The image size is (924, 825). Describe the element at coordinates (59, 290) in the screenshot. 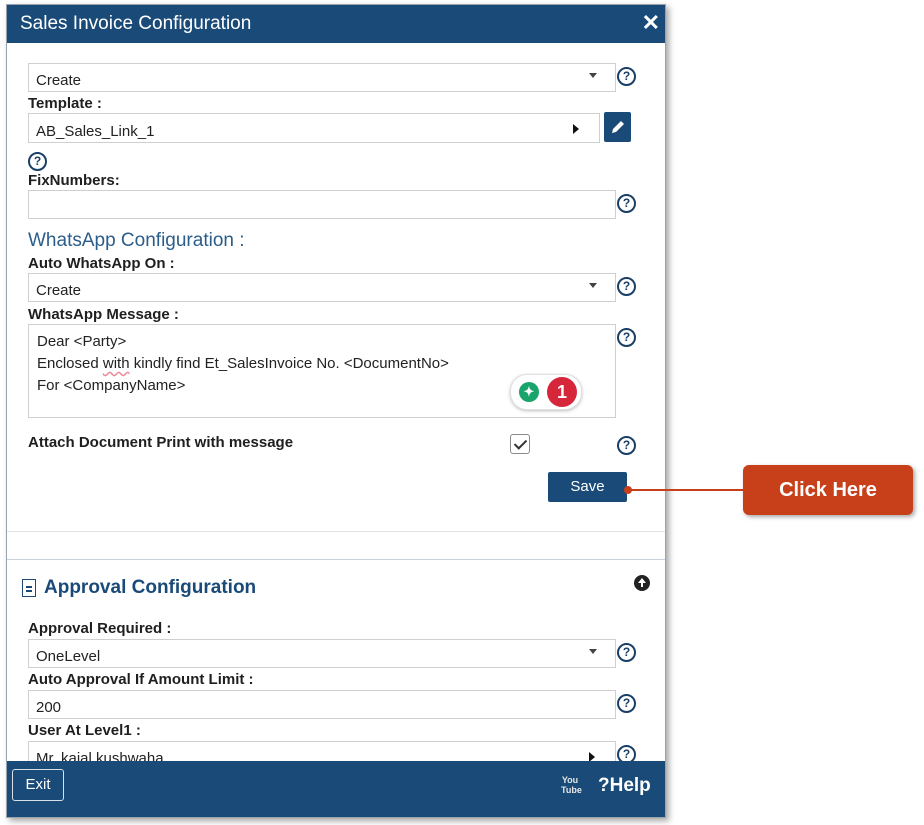

I see `auto-whatsapp-value: Create` at that location.